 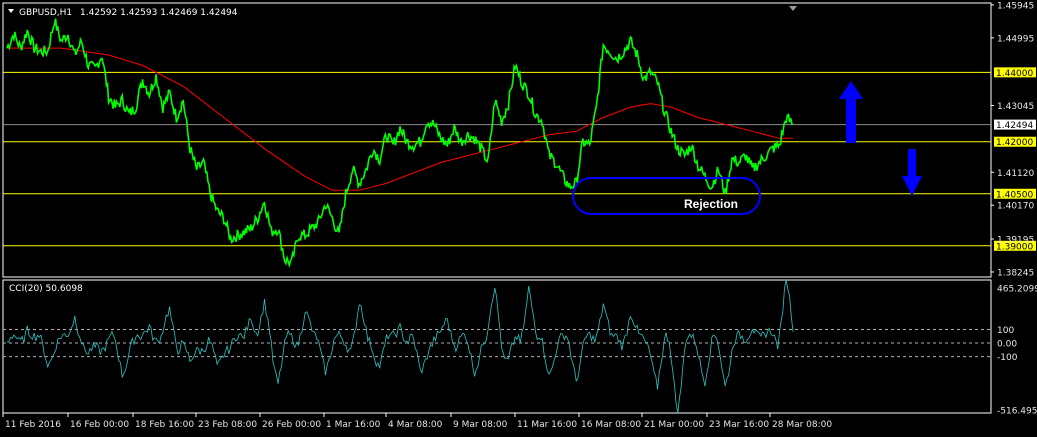 I want to click on cci-header: CCI(20) 50.6098, so click(x=46, y=289).